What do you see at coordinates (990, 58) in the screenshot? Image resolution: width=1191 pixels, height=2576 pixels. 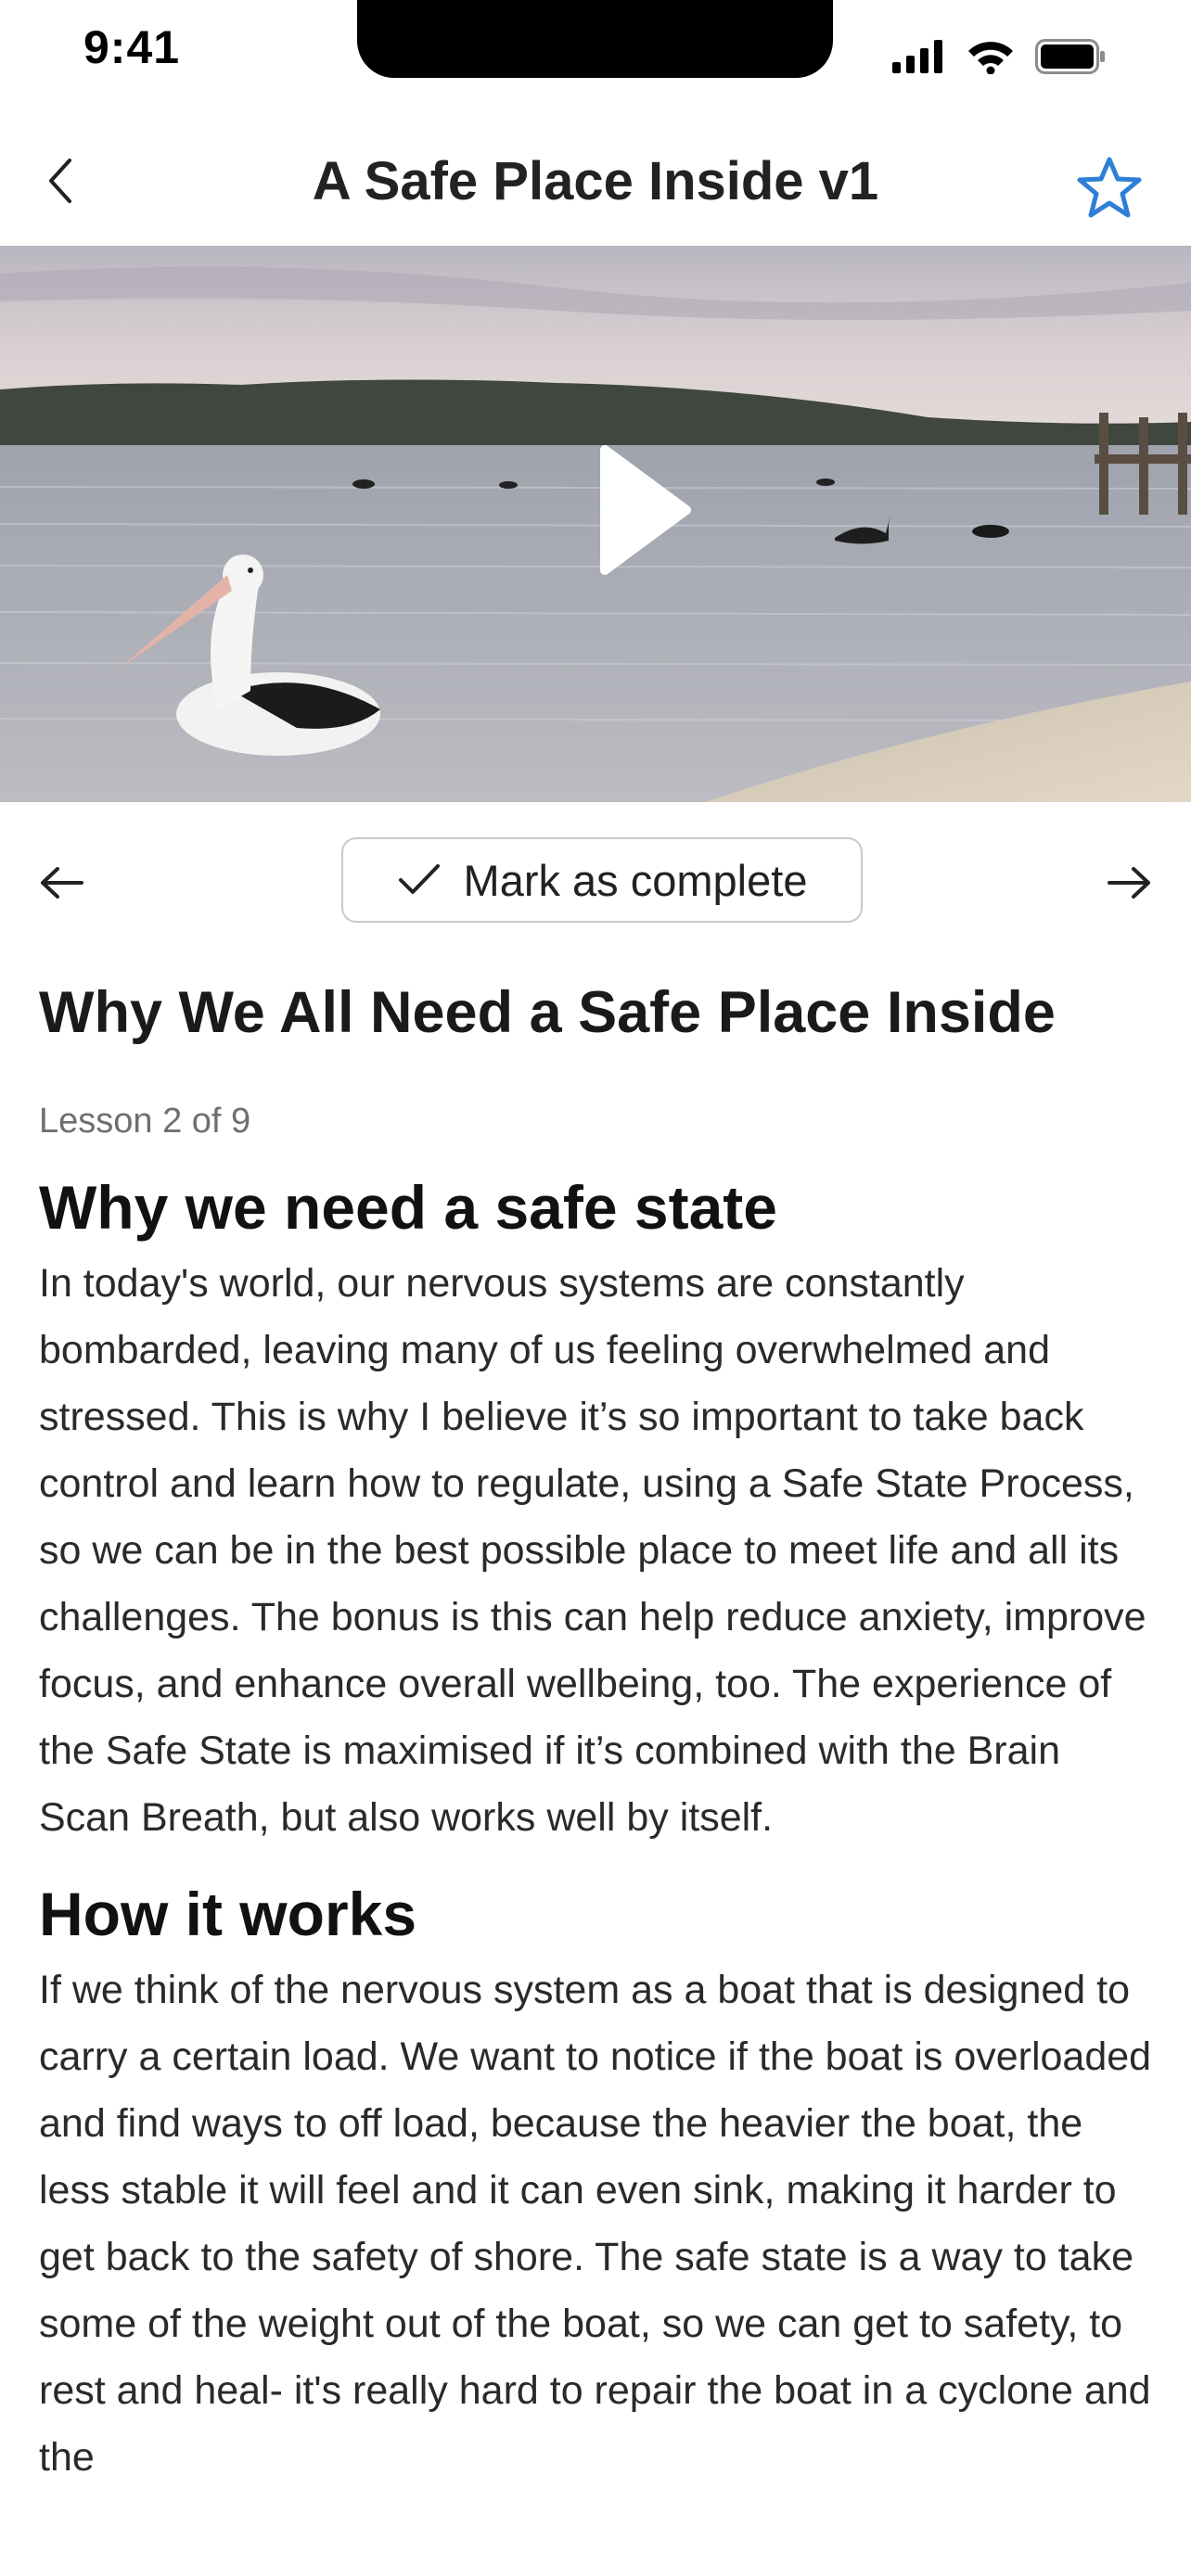 I see `wifi-icon` at bounding box center [990, 58].